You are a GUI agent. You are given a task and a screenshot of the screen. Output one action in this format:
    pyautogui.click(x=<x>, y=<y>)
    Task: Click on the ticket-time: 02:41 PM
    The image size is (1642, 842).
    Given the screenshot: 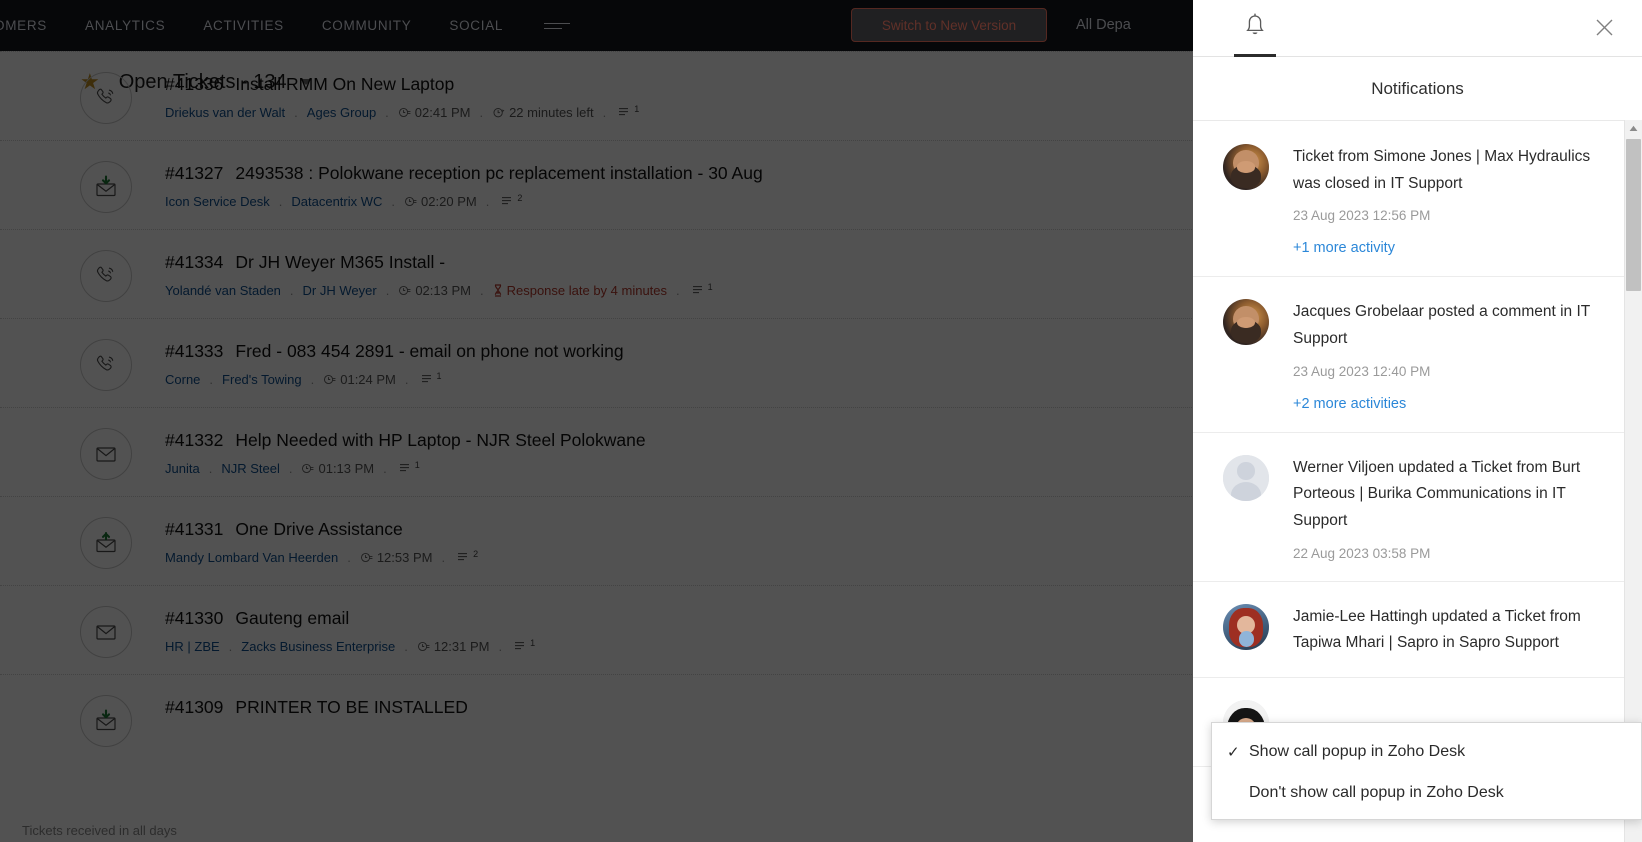 What is the action you would take?
    pyautogui.click(x=434, y=112)
    